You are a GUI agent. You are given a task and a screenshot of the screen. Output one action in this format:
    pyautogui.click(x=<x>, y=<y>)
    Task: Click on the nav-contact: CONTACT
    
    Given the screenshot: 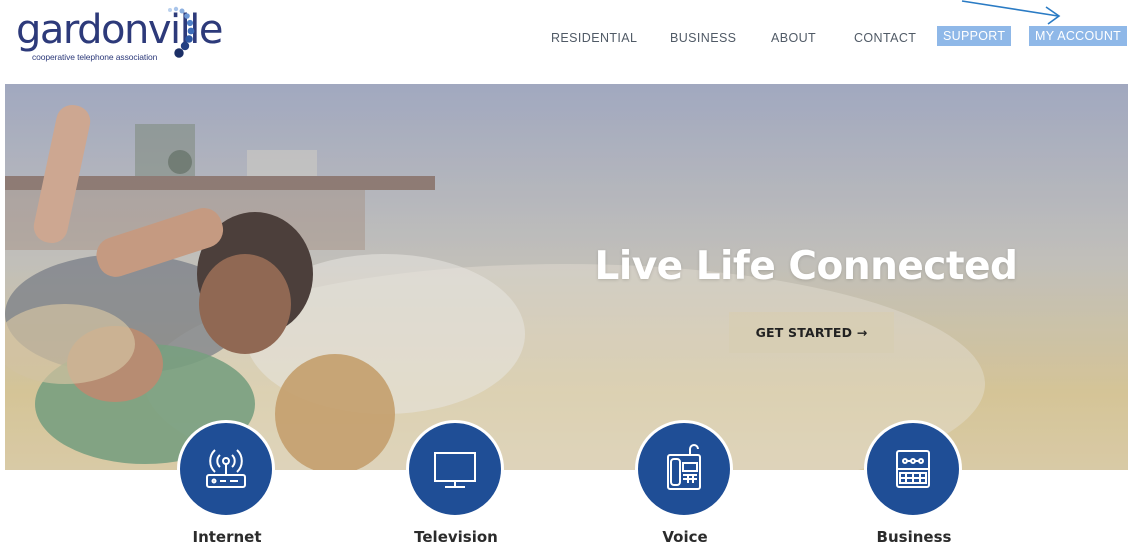 What is the action you would take?
    pyautogui.click(x=885, y=38)
    